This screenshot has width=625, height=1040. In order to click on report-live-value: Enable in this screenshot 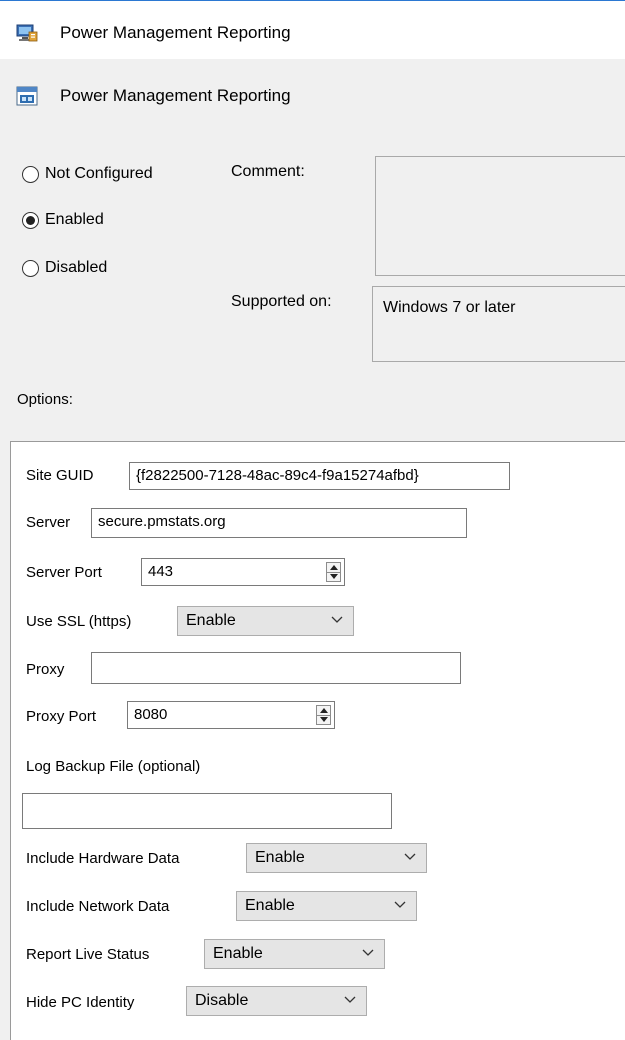, I will do `click(238, 953)`.